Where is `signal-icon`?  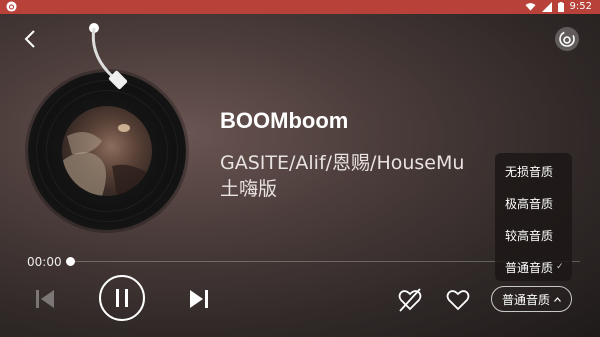
signal-icon is located at coordinates (546, 7).